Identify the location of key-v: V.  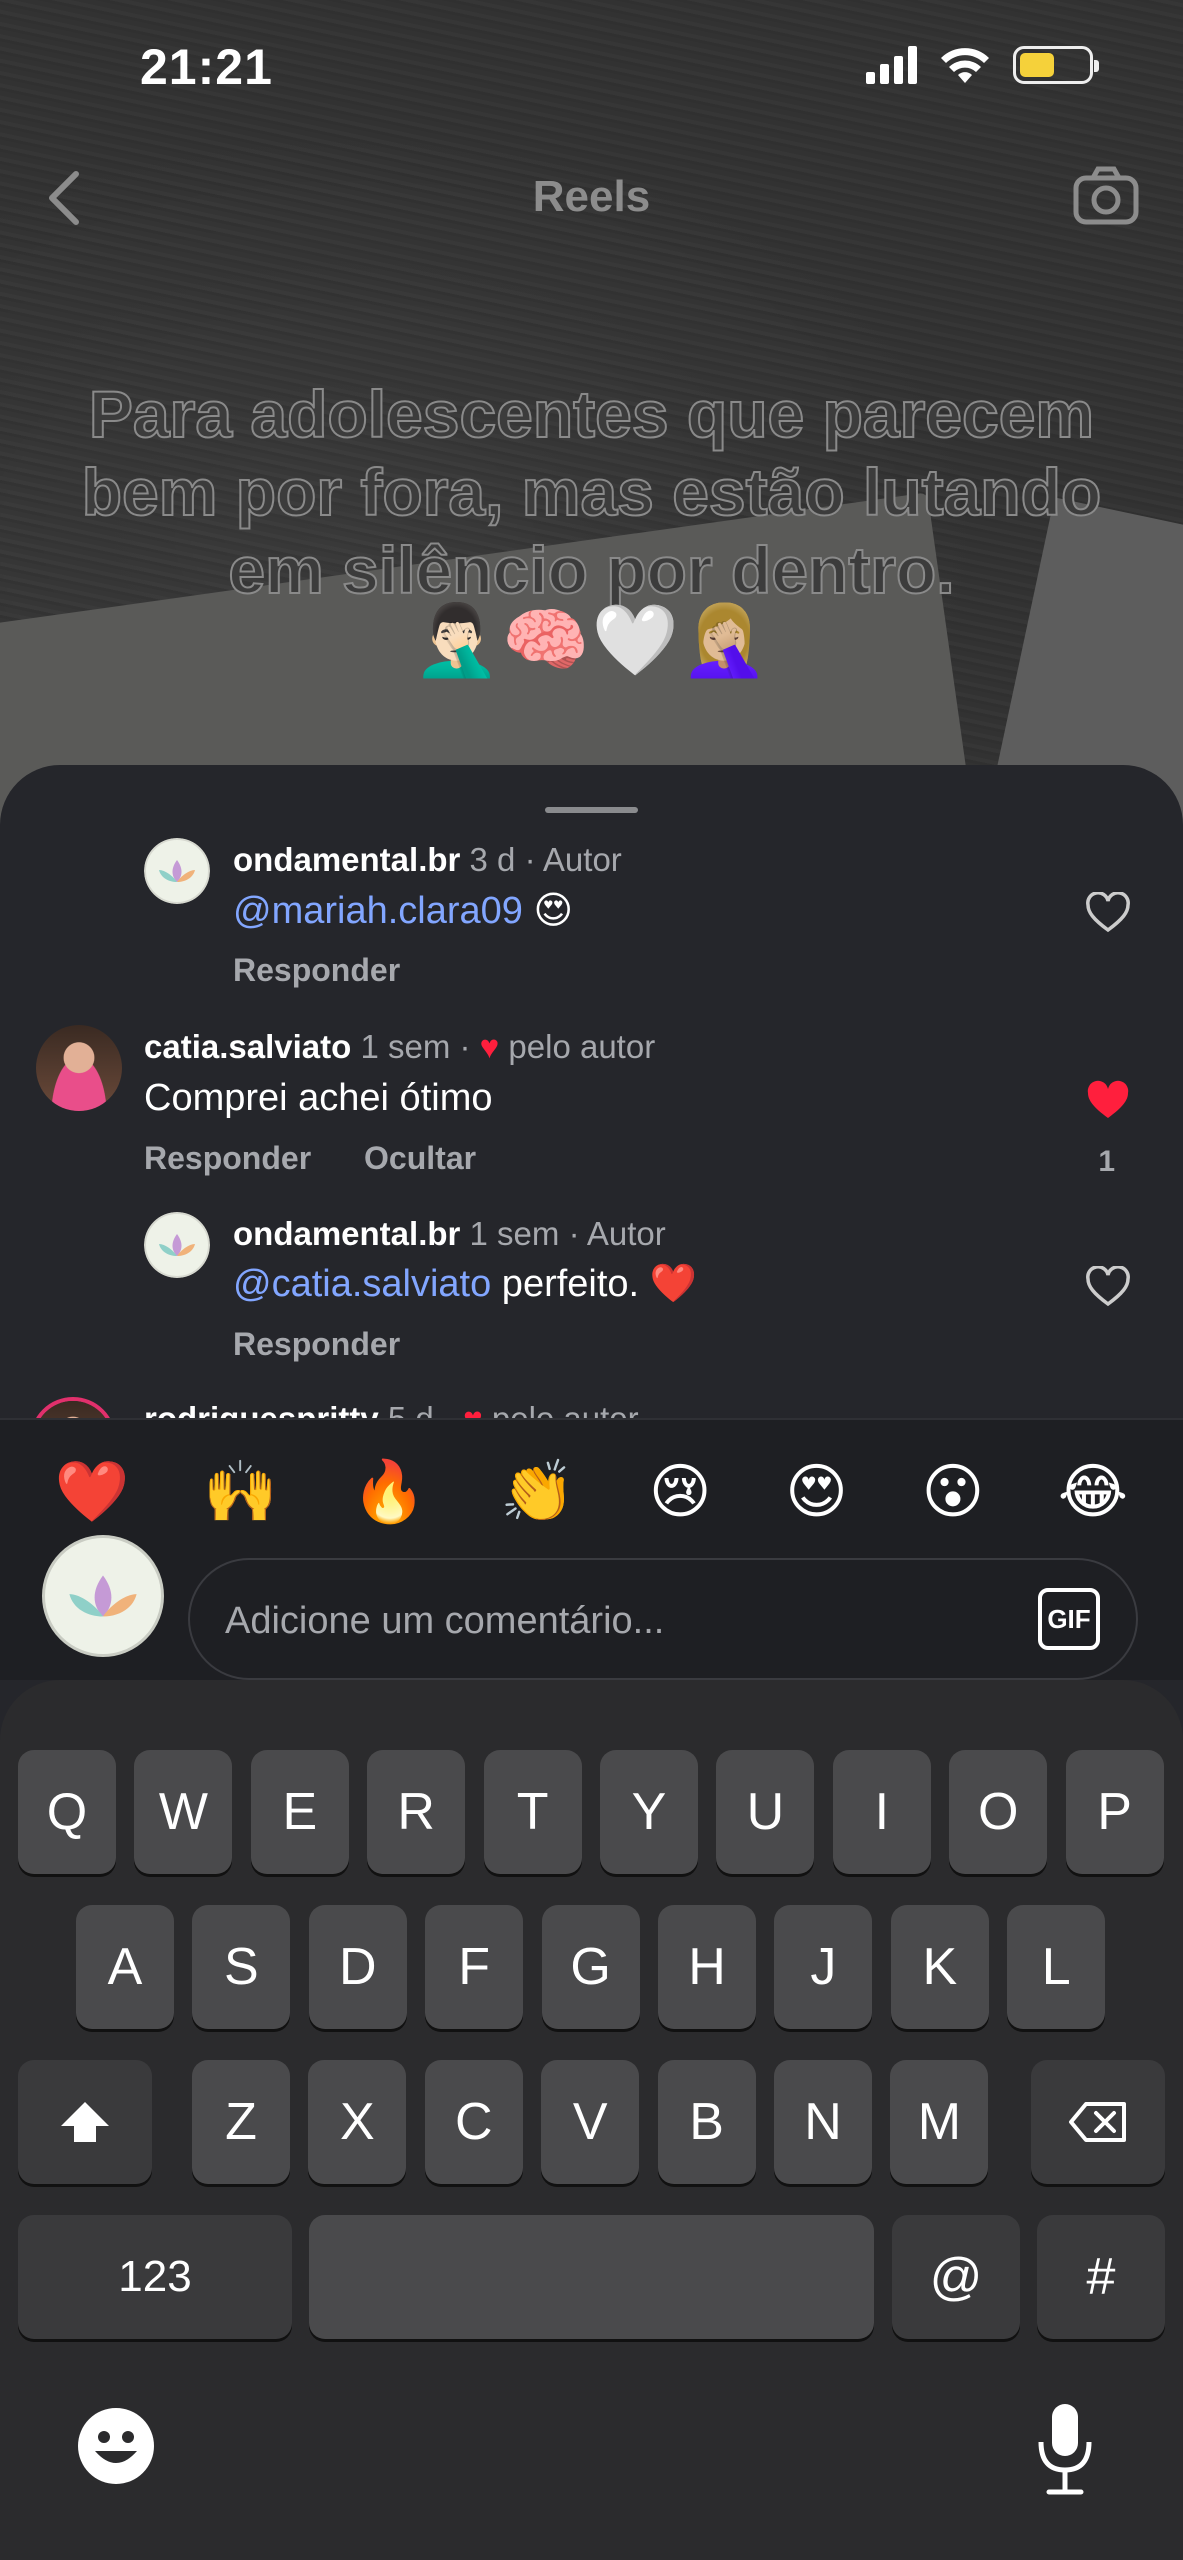
(590, 2122).